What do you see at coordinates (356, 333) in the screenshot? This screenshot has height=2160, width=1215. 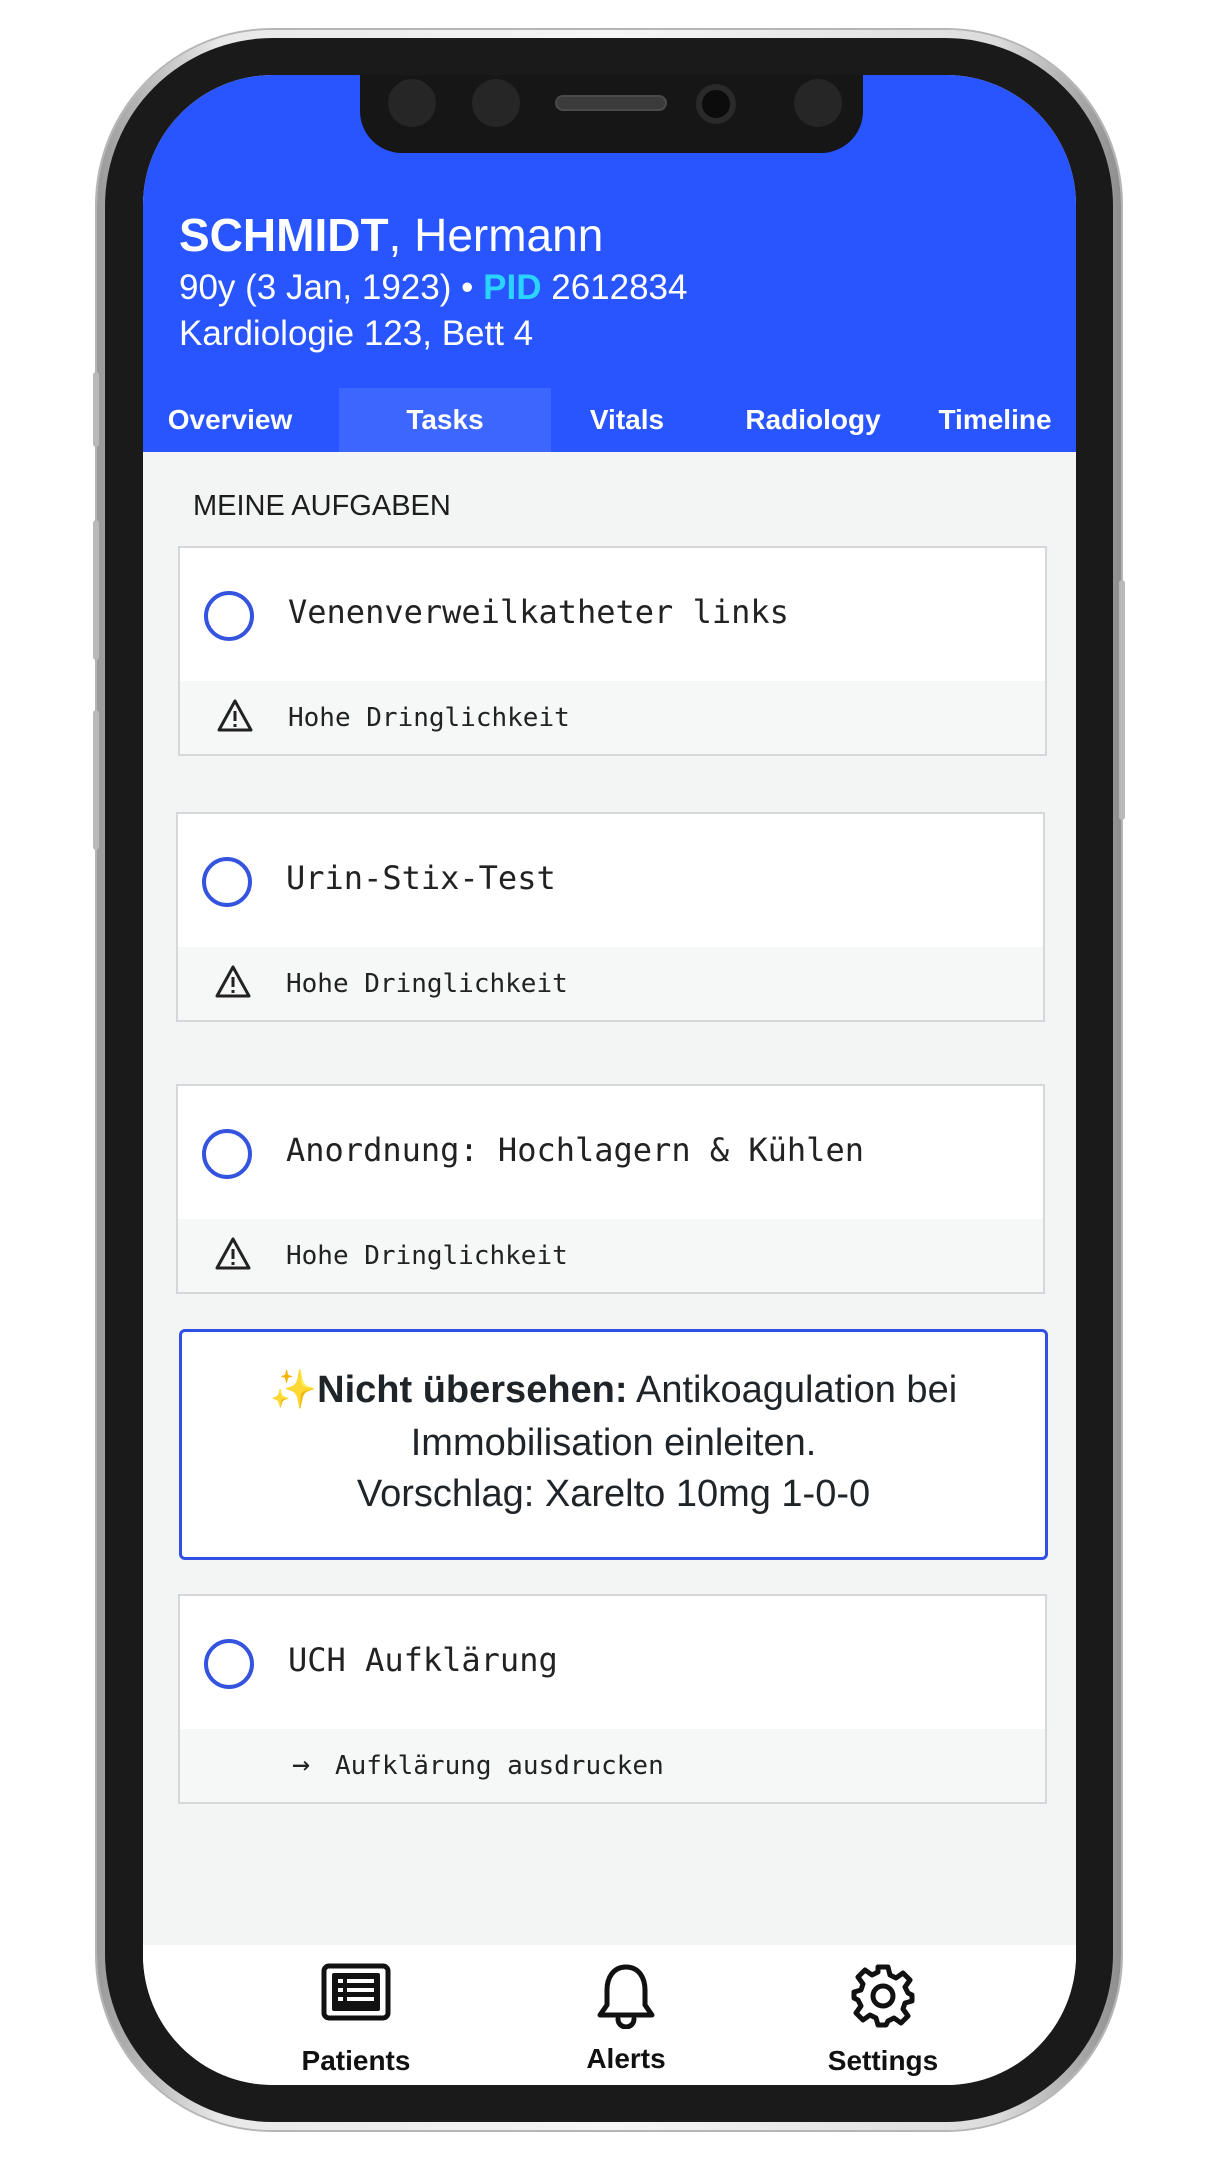 I see `patient-location: Kardiologie 123, Bett 4` at bounding box center [356, 333].